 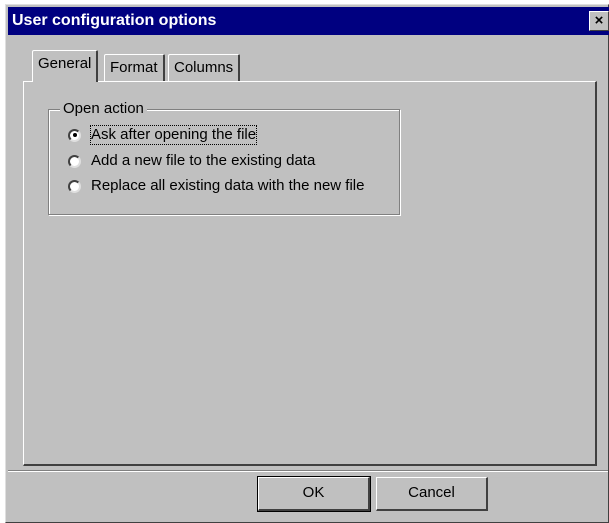 I want to click on radio-label: Add a new file to the existing data, so click(x=203, y=160).